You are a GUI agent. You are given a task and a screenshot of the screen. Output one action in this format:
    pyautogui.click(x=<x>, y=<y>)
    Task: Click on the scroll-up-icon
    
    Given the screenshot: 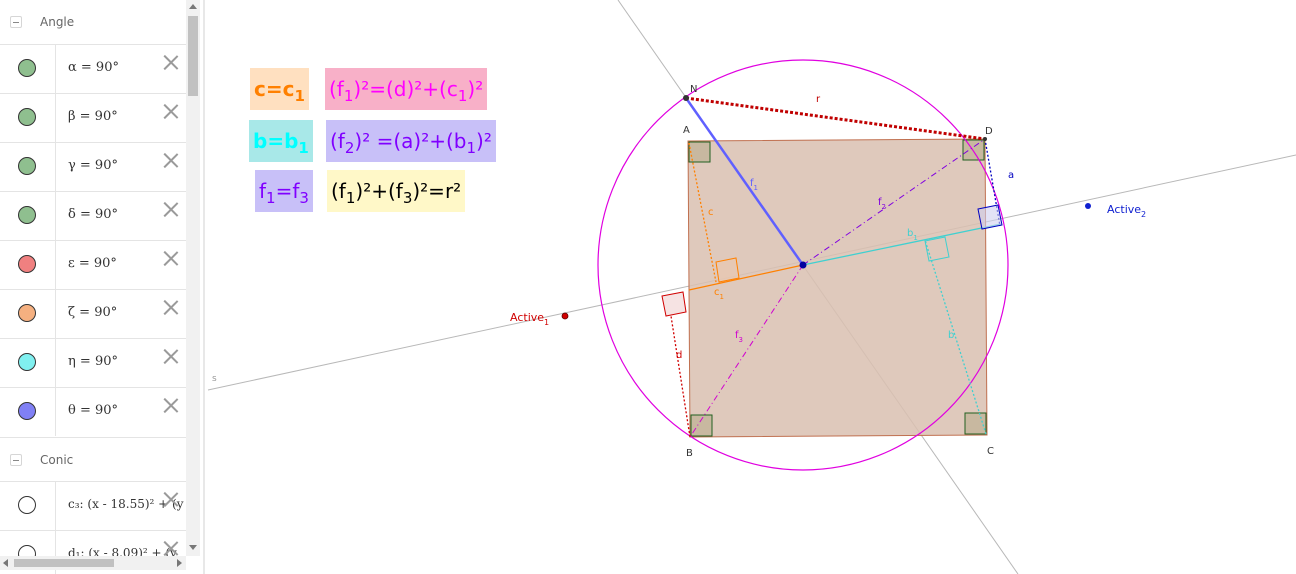 What is the action you would take?
    pyautogui.click(x=193, y=6)
    